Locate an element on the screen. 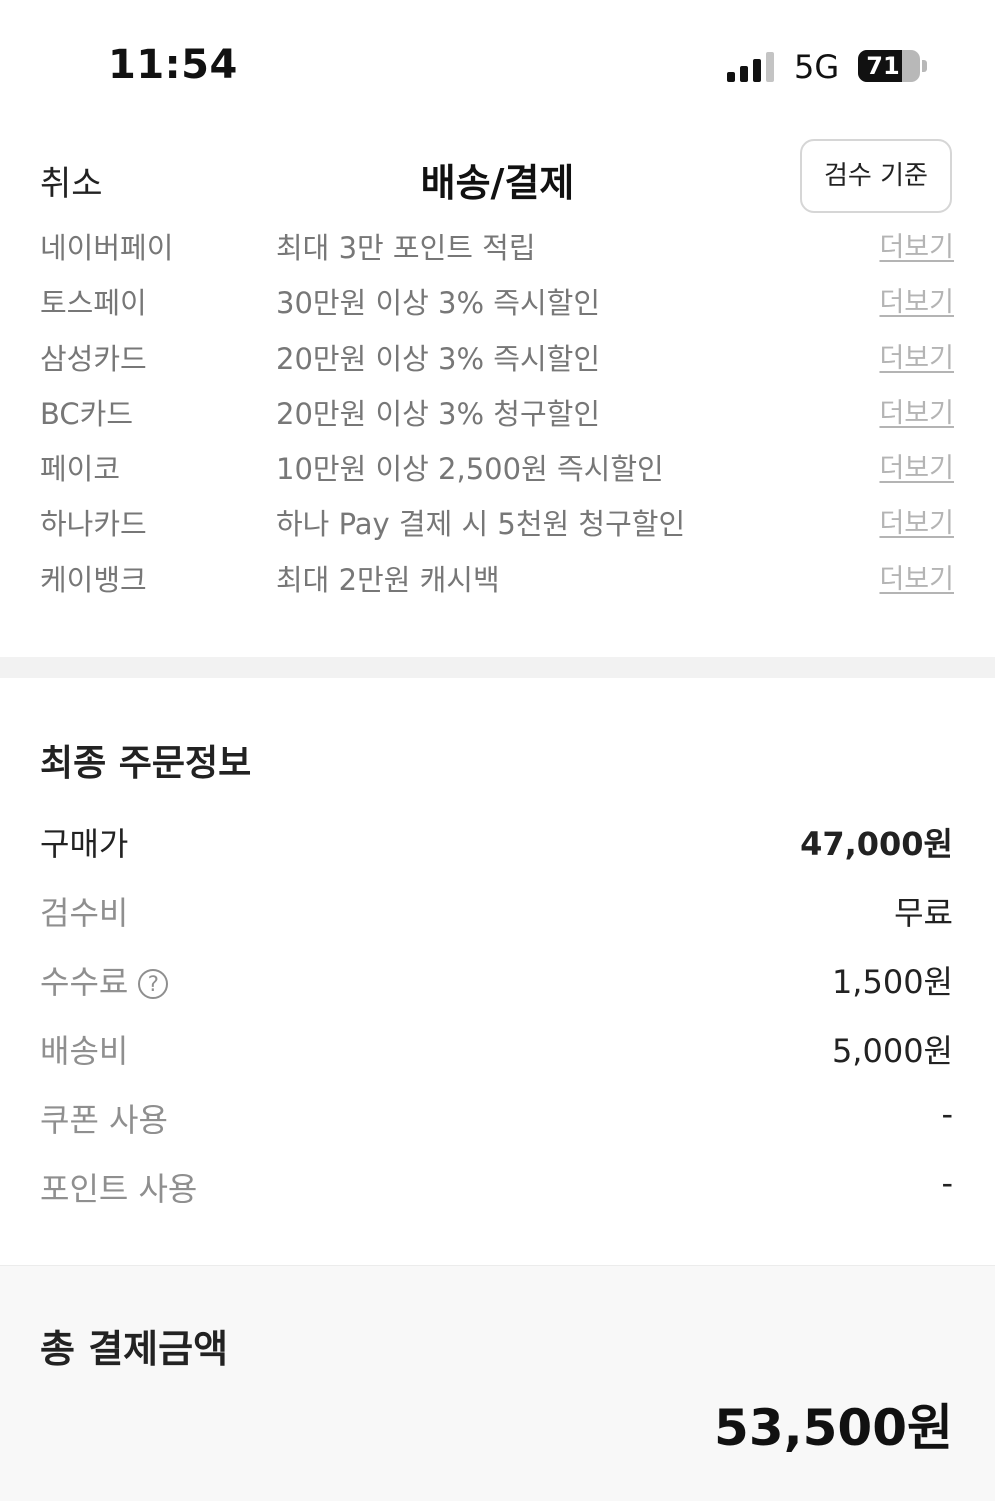  battery-icon: 71 is located at coordinates (889, 66).